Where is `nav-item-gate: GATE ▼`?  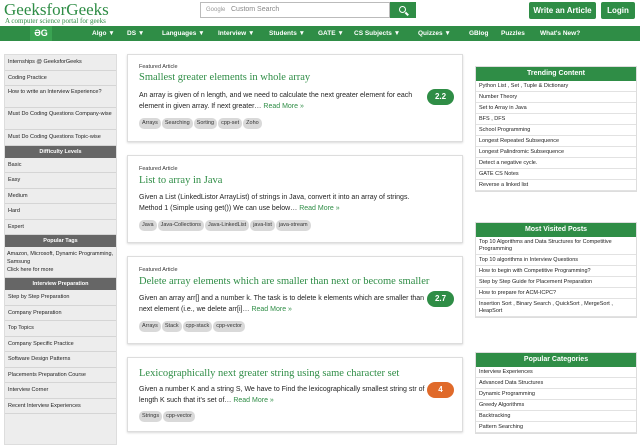
nav-item-gate: GATE ▼ is located at coordinates (331, 33).